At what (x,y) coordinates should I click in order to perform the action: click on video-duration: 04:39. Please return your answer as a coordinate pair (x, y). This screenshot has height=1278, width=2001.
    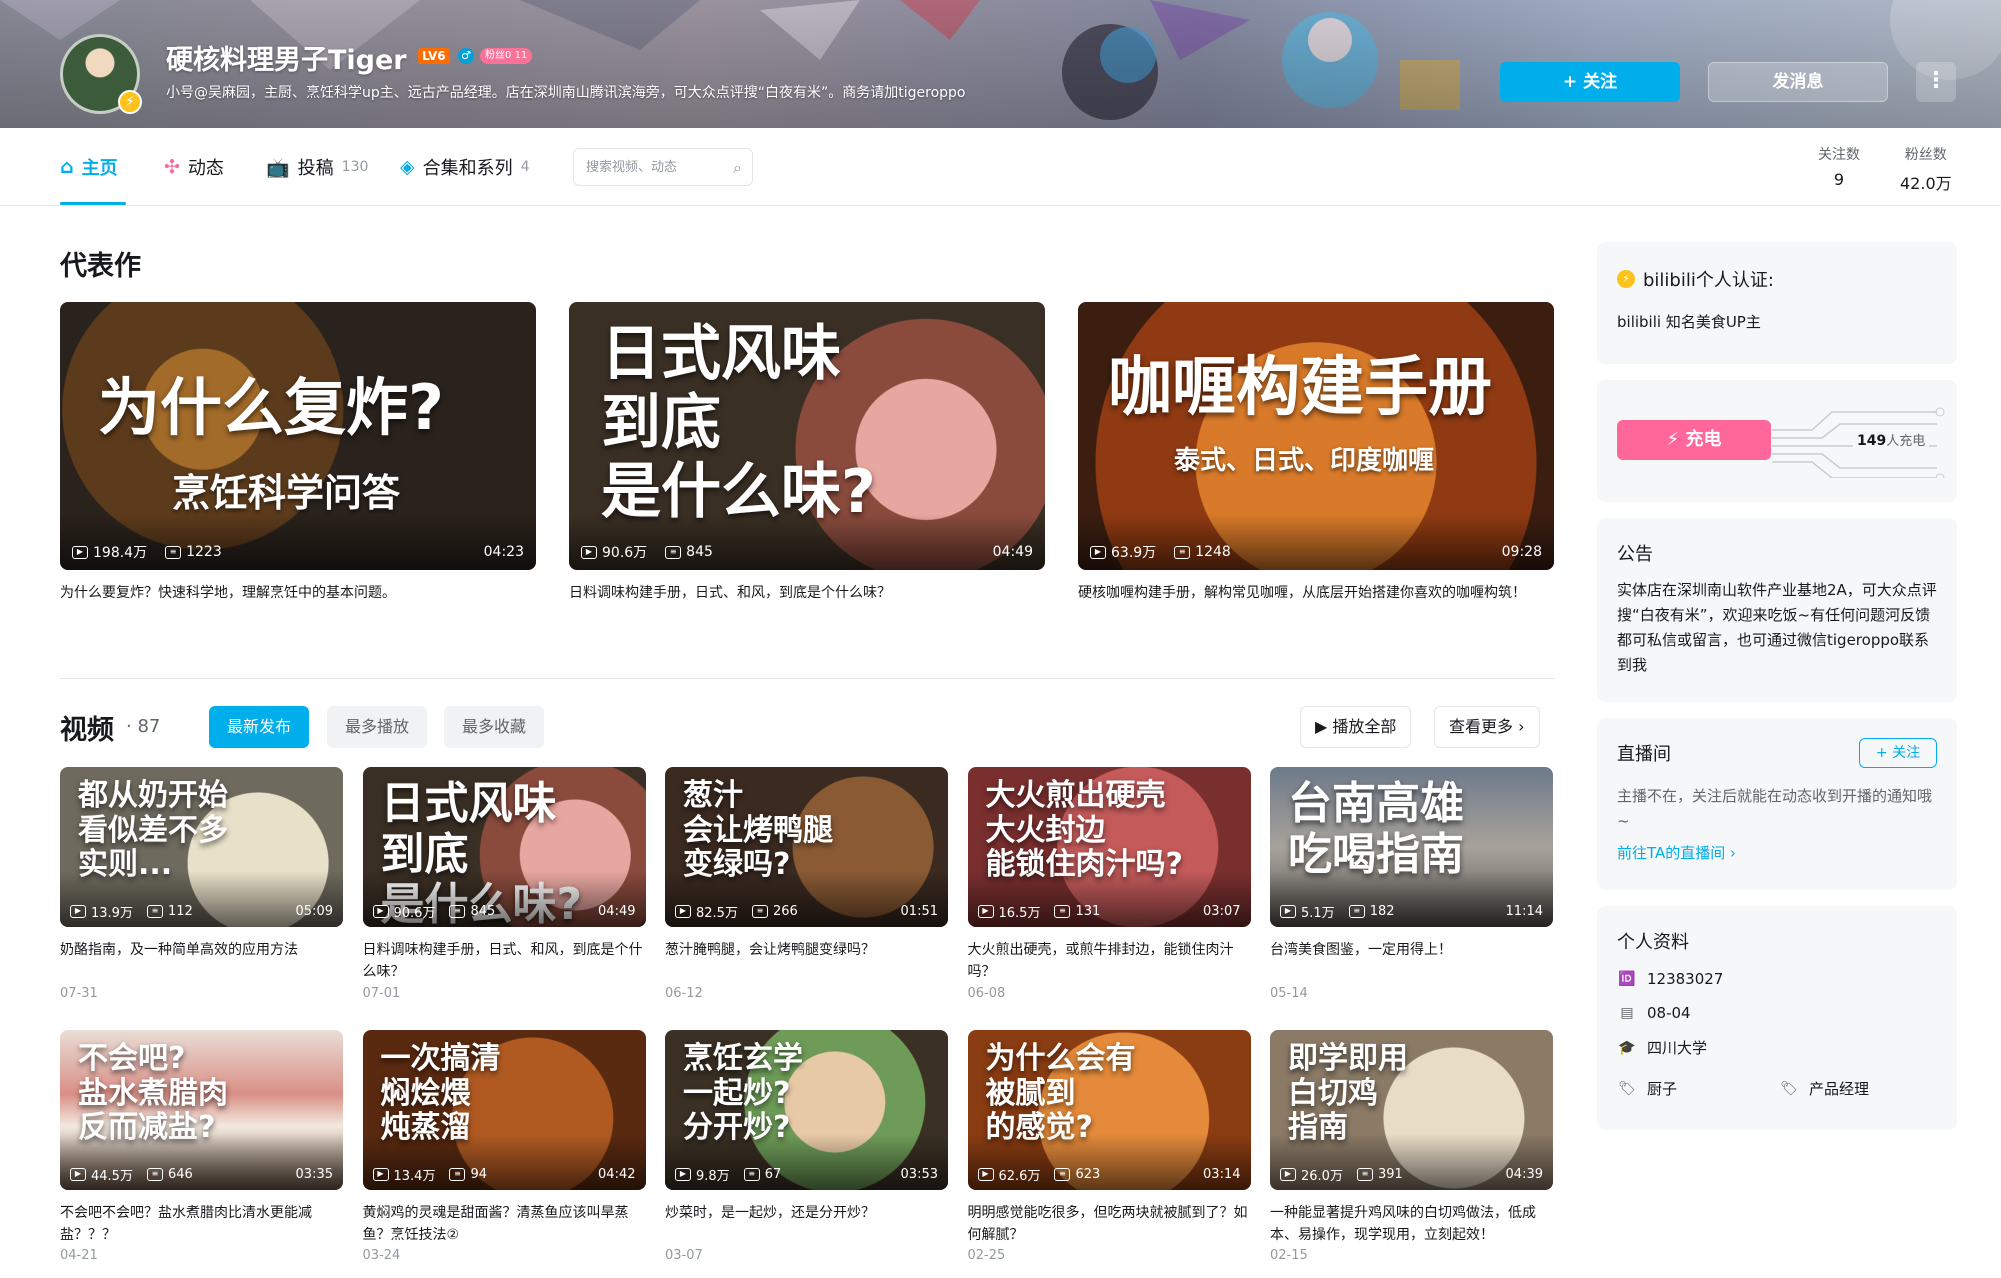
    Looking at the image, I should click on (1524, 1174).